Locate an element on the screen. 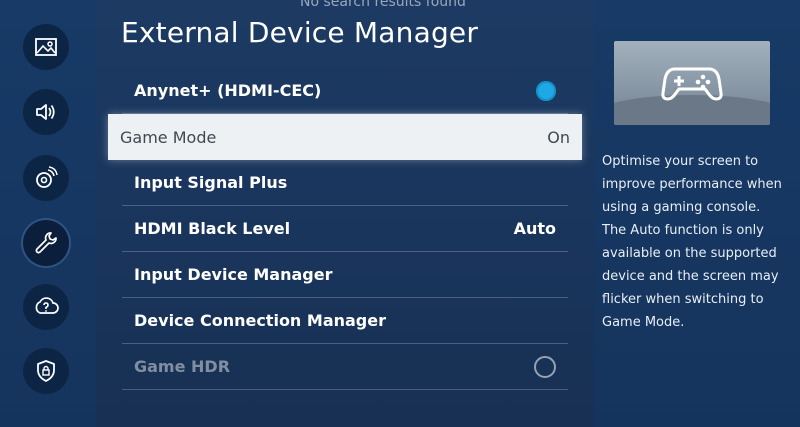 Image resolution: width=800 pixels, height=427 pixels. picture-icon is located at coordinates (46, 47).